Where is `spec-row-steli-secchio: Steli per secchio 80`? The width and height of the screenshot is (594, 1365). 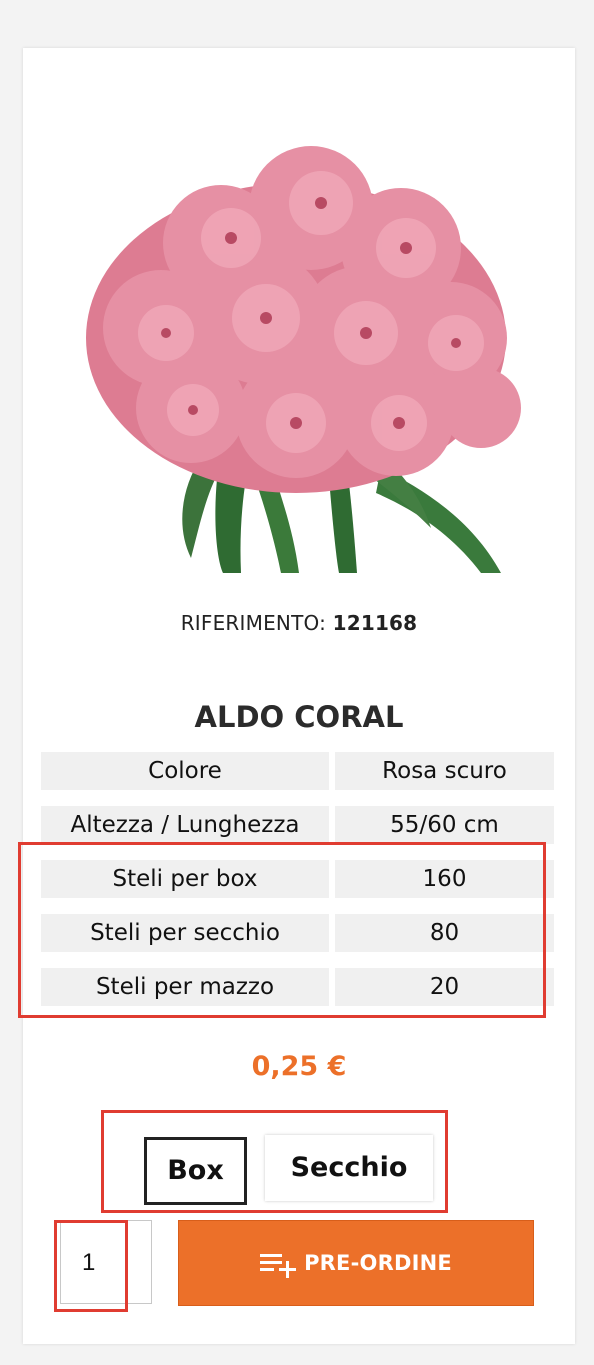 spec-row-steli-secchio: Steli per secchio 80 is located at coordinates (297, 933).